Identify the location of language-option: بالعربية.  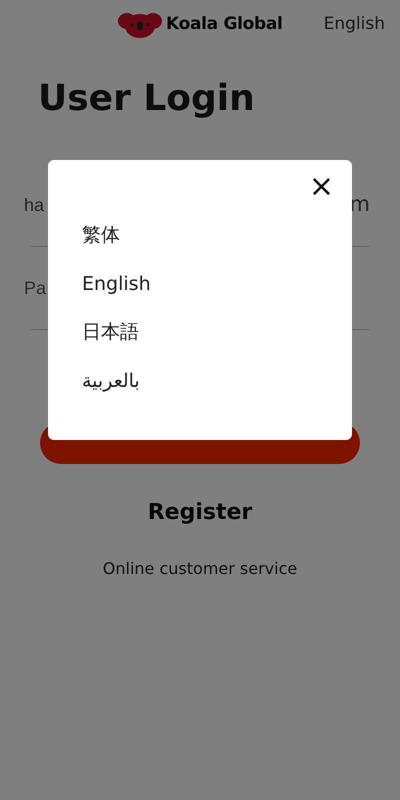
(111, 381).